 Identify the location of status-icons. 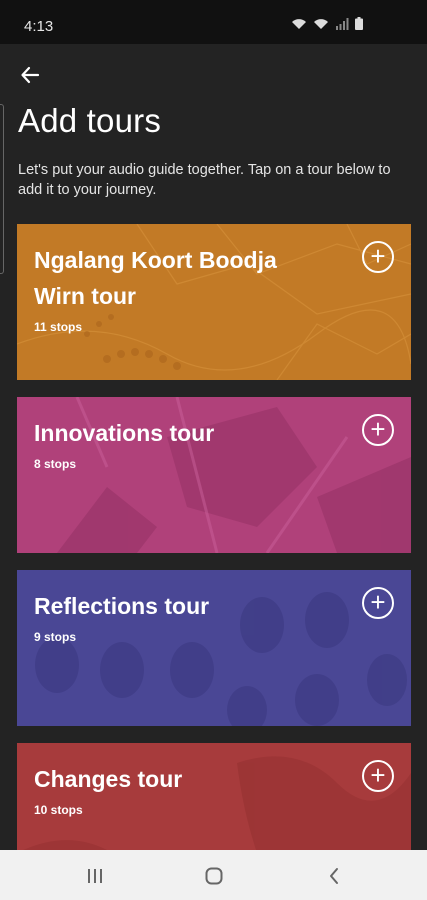
(327, 23).